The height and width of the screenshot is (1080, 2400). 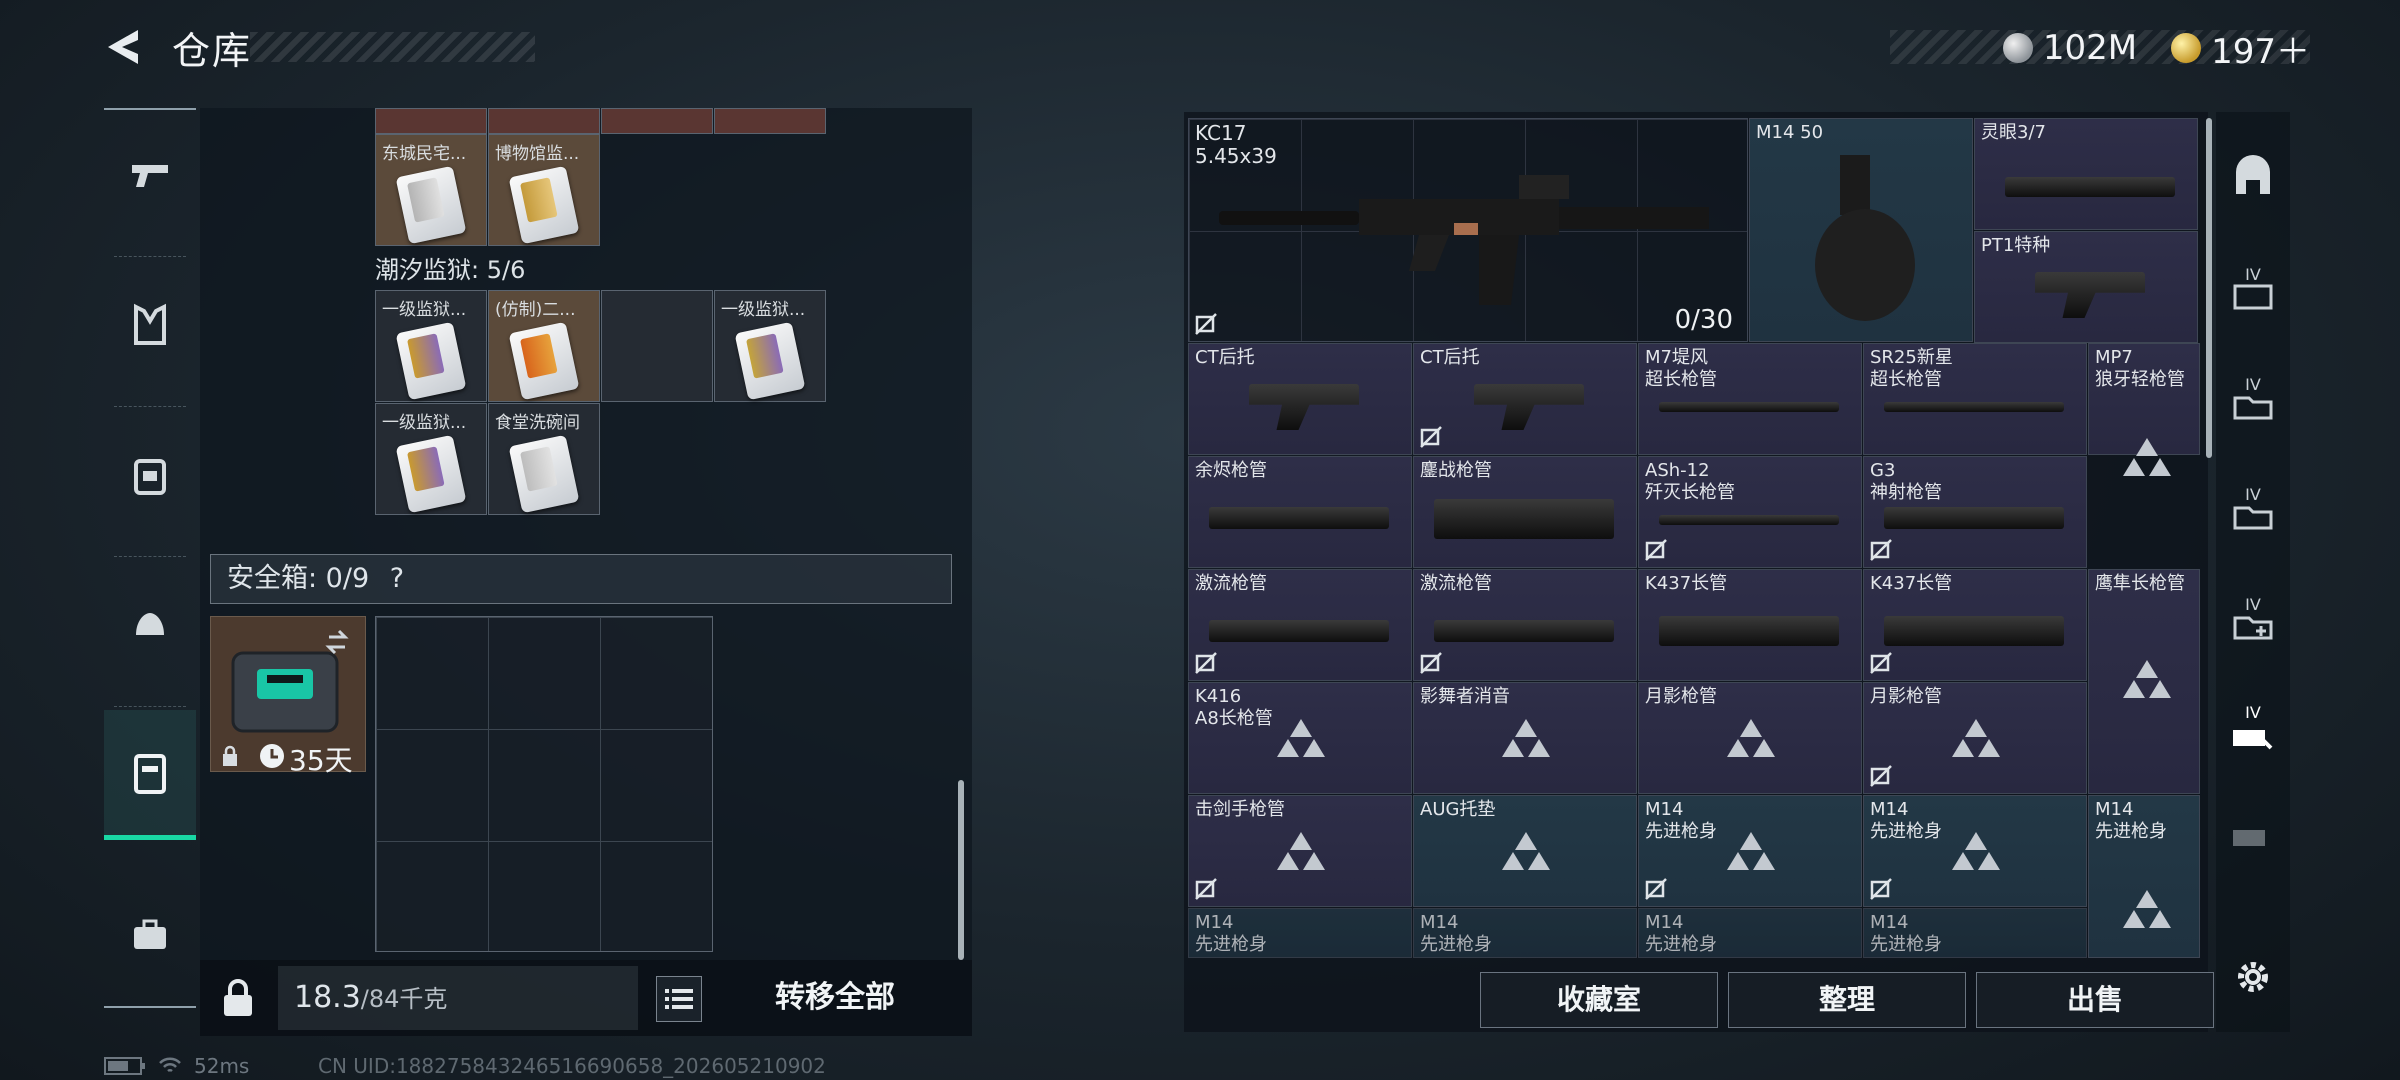 I want to click on lock-button, so click(x=238, y=998).